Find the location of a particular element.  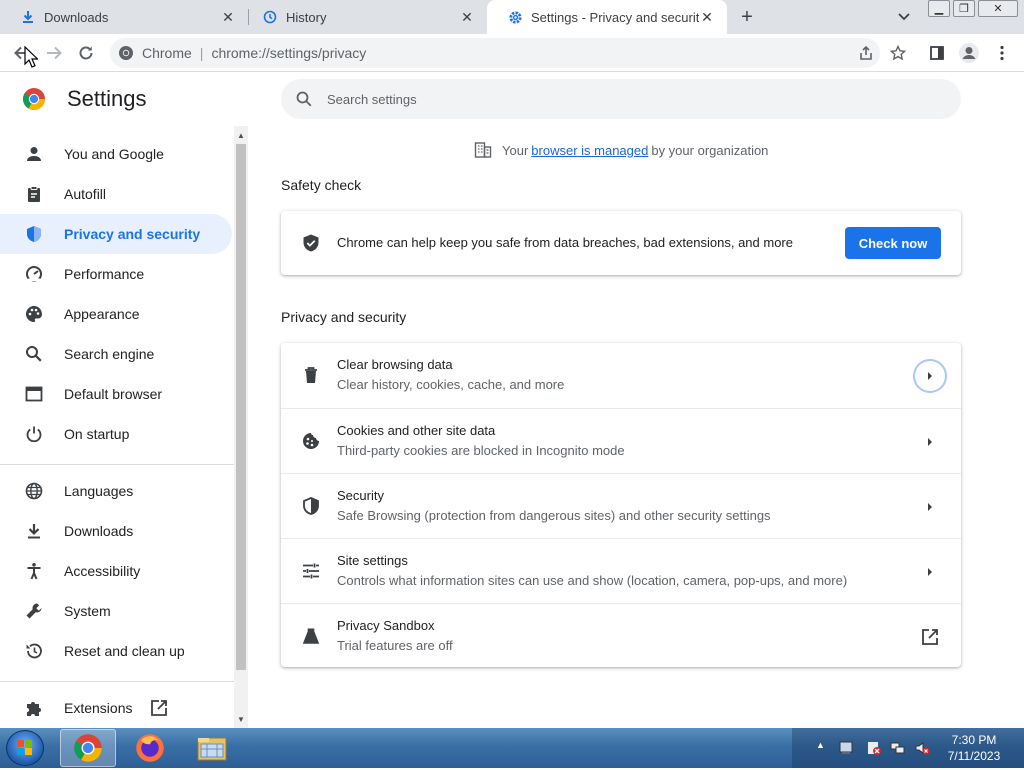

accessibility-icon is located at coordinates (34, 571).